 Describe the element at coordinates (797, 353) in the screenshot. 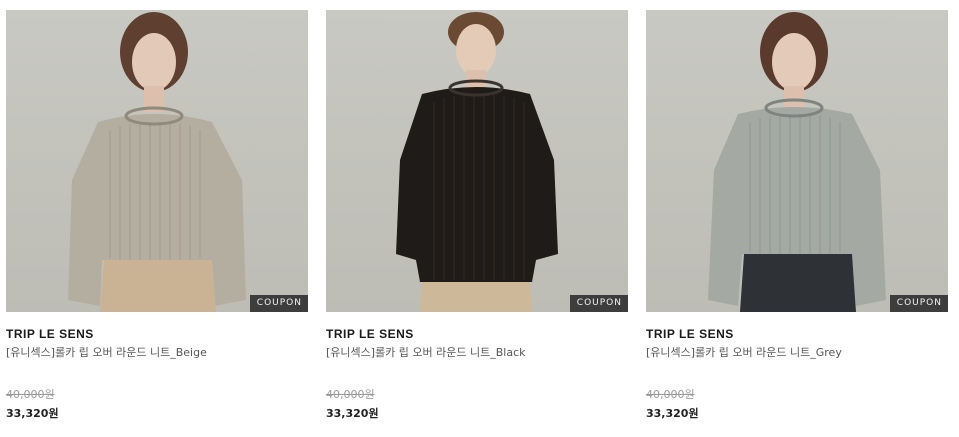

I see `product-name: [유니섹스]롤카 립 오버 라운드 니트_Grey` at that location.